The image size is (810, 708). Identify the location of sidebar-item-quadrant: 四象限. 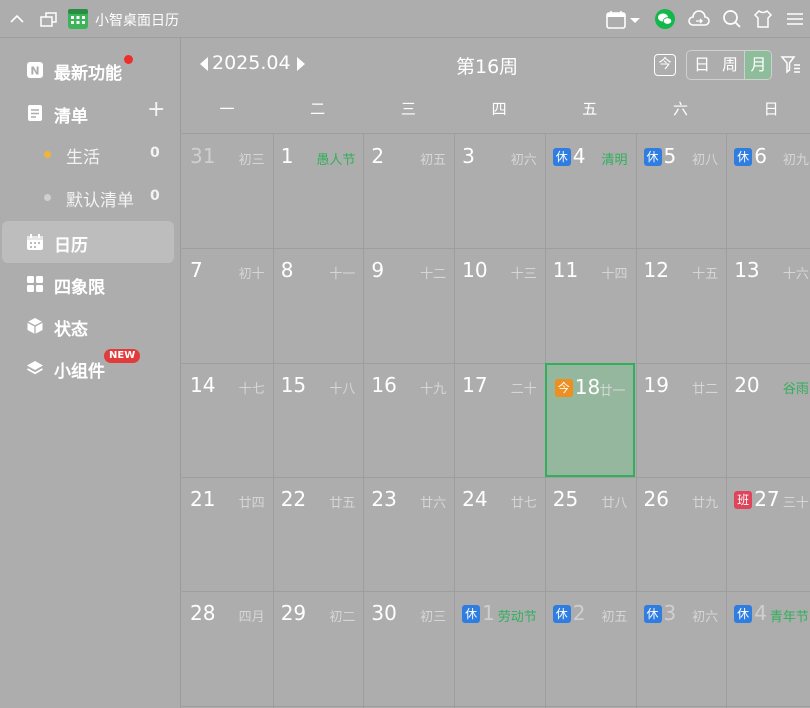
(88, 284).